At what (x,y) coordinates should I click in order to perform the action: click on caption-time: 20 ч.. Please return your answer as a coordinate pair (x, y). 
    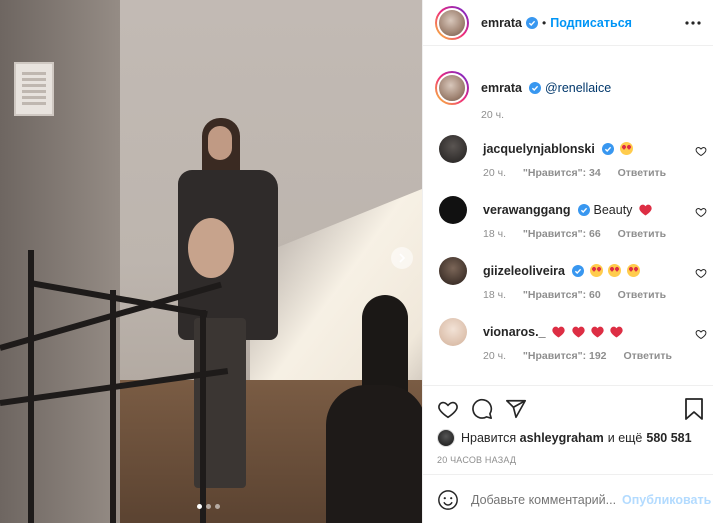
    Looking at the image, I should click on (492, 115).